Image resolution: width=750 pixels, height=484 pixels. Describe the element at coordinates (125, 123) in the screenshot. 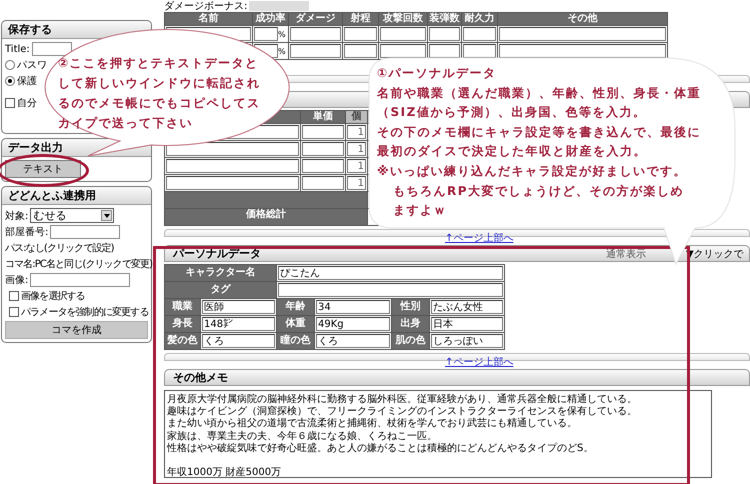

I see `callout-text: カイプで送って下さい` at that location.